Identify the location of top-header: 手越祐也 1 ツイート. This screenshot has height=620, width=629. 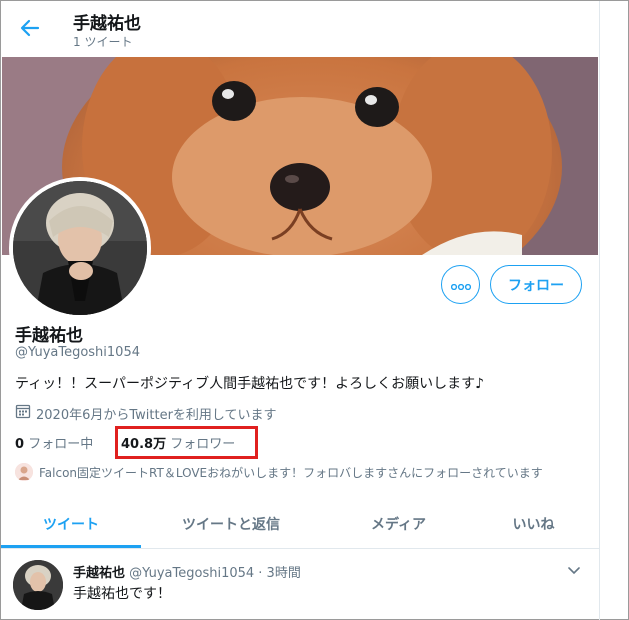
(300, 29).